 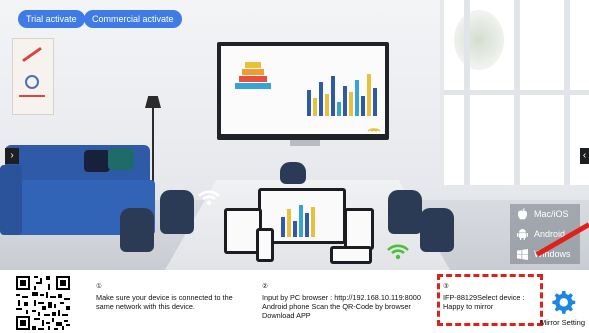 I want to click on sofa-arm, so click(x=11, y=200).